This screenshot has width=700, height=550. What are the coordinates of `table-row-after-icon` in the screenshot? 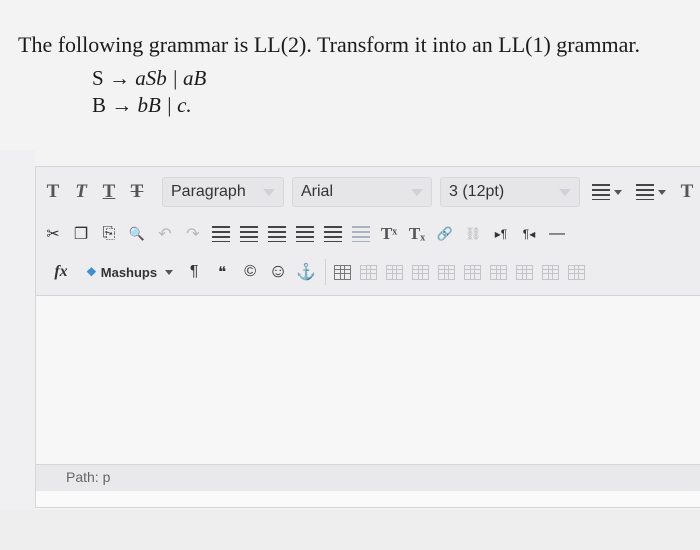 It's located at (395, 272).